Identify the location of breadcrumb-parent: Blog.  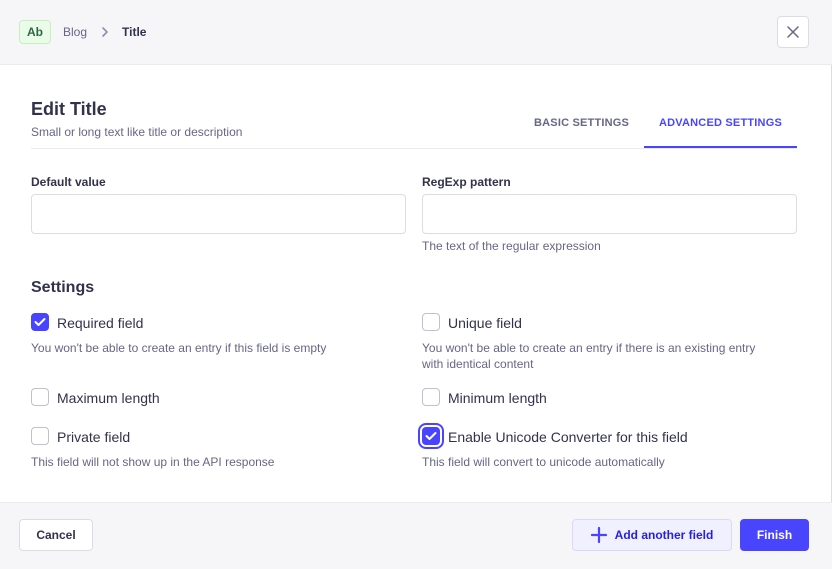
(75, 32).